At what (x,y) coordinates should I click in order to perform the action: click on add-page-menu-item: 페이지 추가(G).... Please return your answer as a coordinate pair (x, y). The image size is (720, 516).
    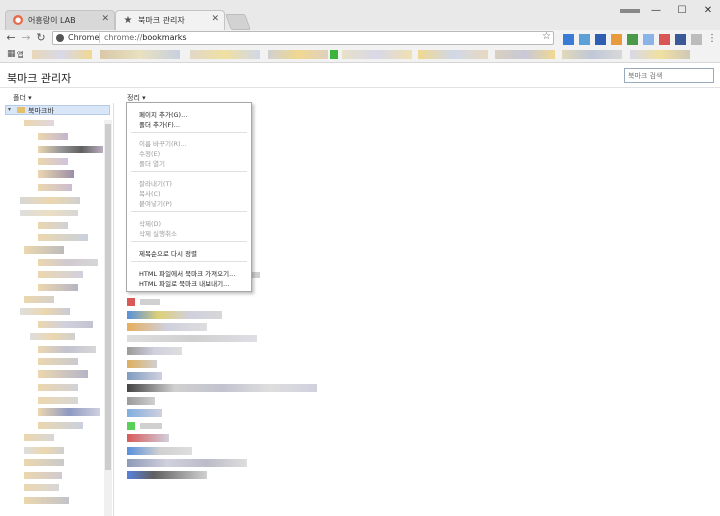
    Looking at the image, I should click on (163, 114).